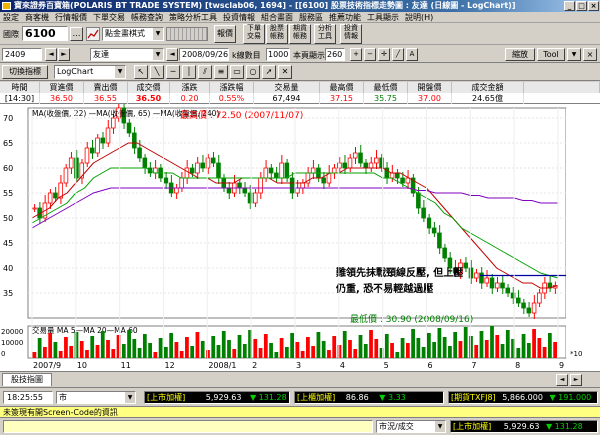 The width and height of the screenshot is (600, 435). What do you see at coordinates (268, 397) in the screenshot?
I see `ticker-change: ▼ 131.28` at bounding box center [268, 397].